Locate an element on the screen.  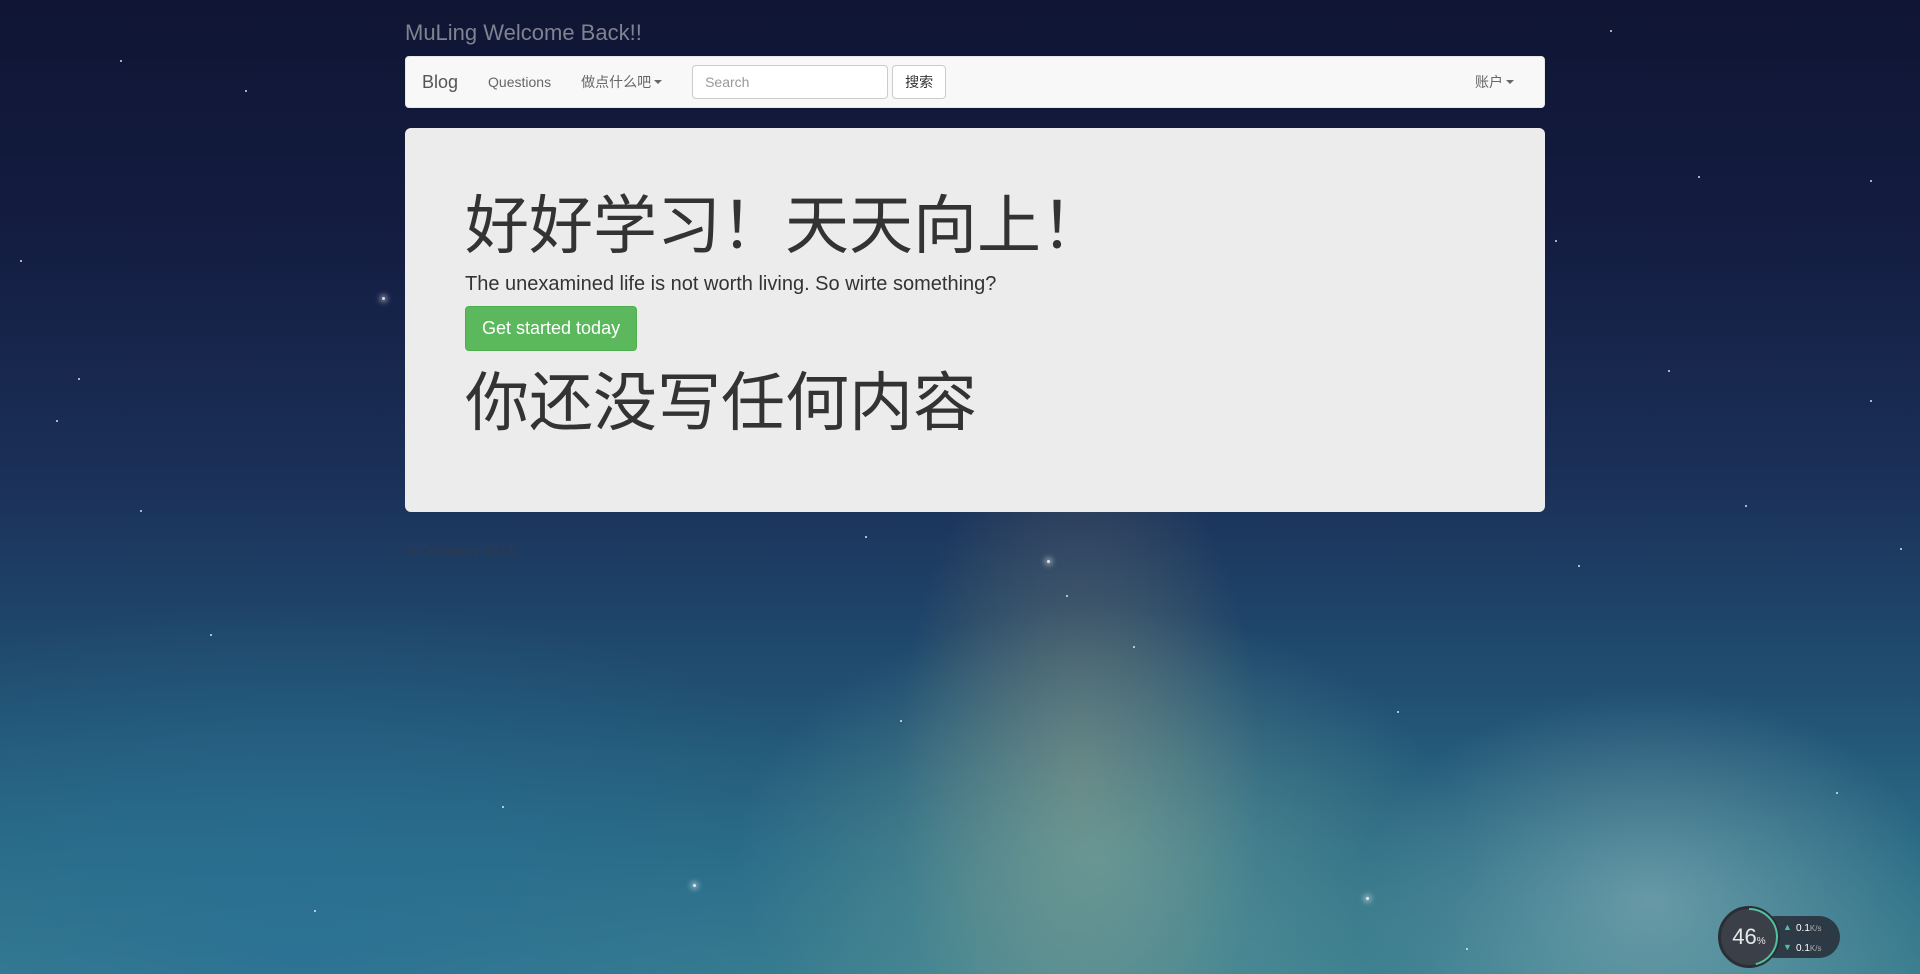
nav-link-questions: Questions is located at coordinates (519, 82).